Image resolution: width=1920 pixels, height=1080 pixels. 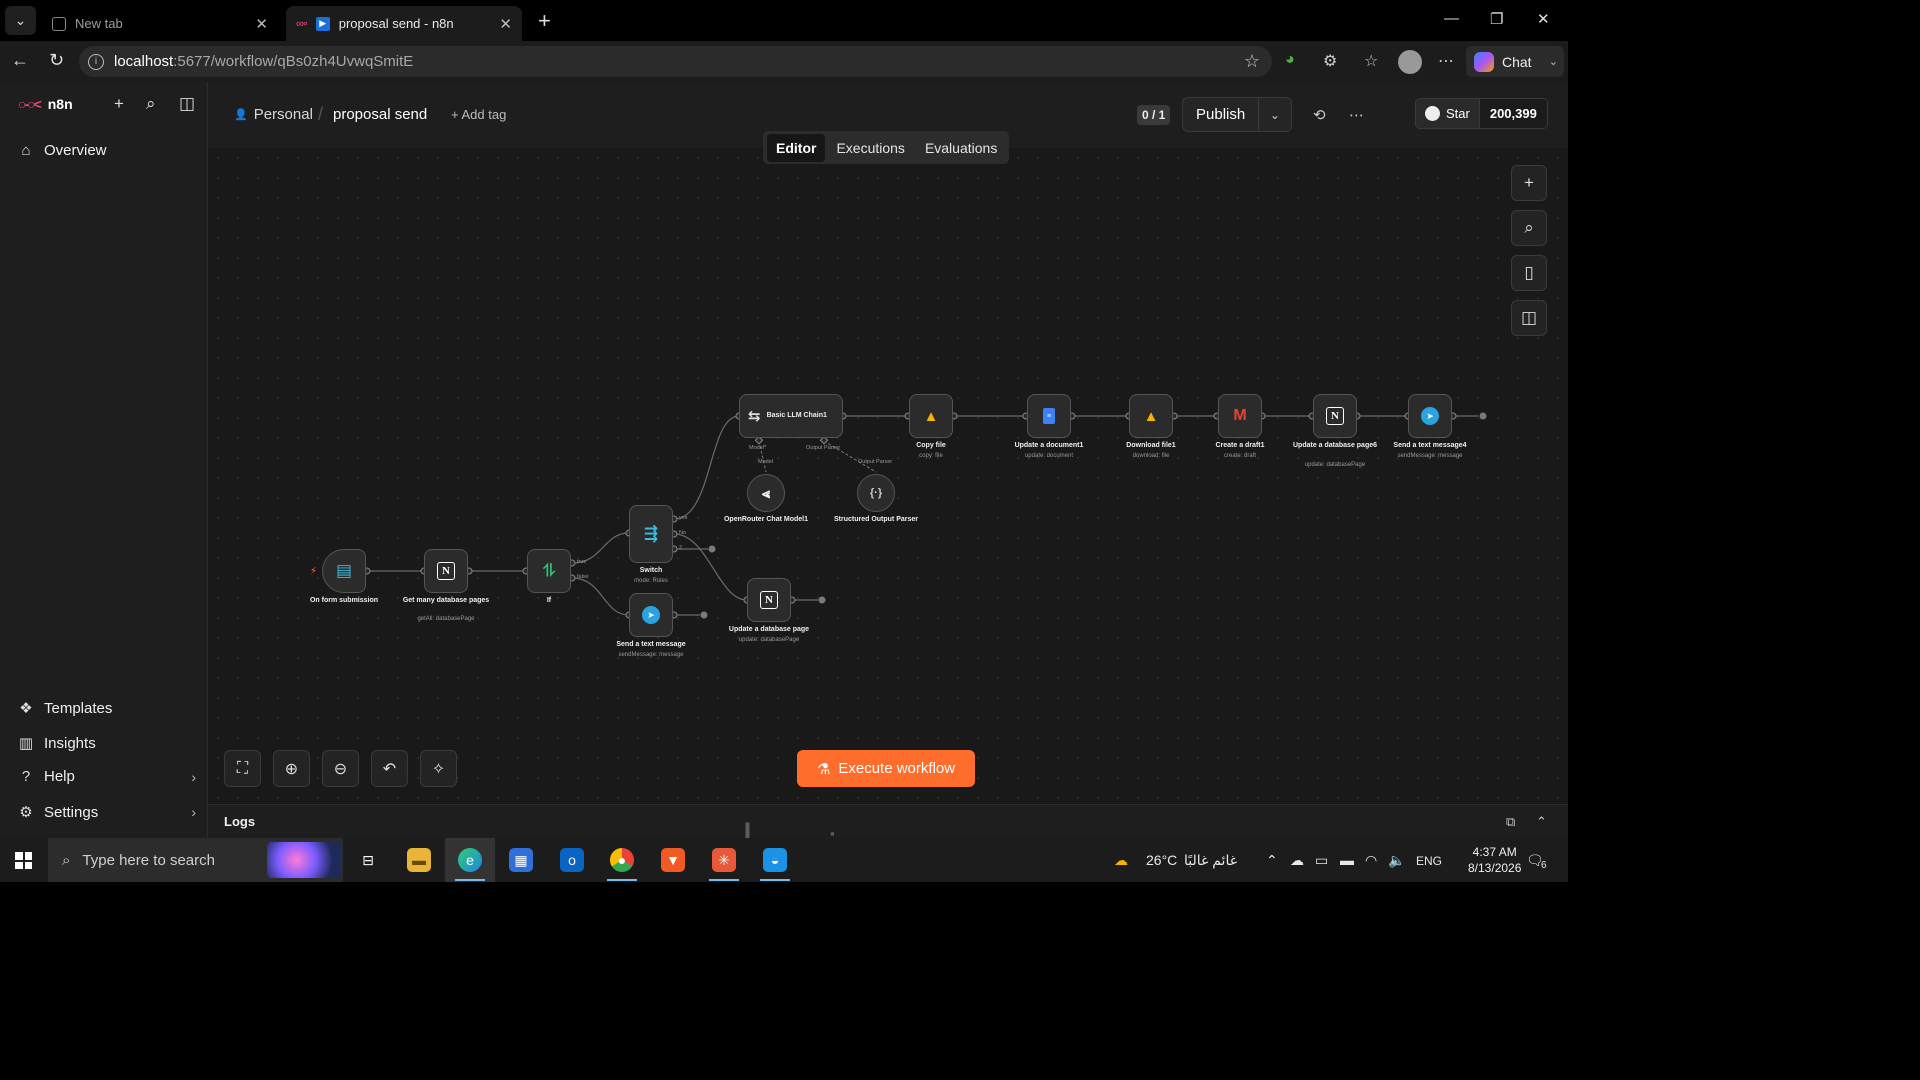 What do you see at coordinates (622, 860) in the screenshot?
I see `chrome-icon: ●` at bounding box center [622, 860].